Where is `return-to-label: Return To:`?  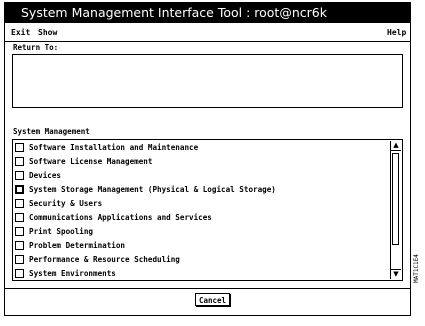 return-to-label: Return To: is located at coordinates (36, 47).